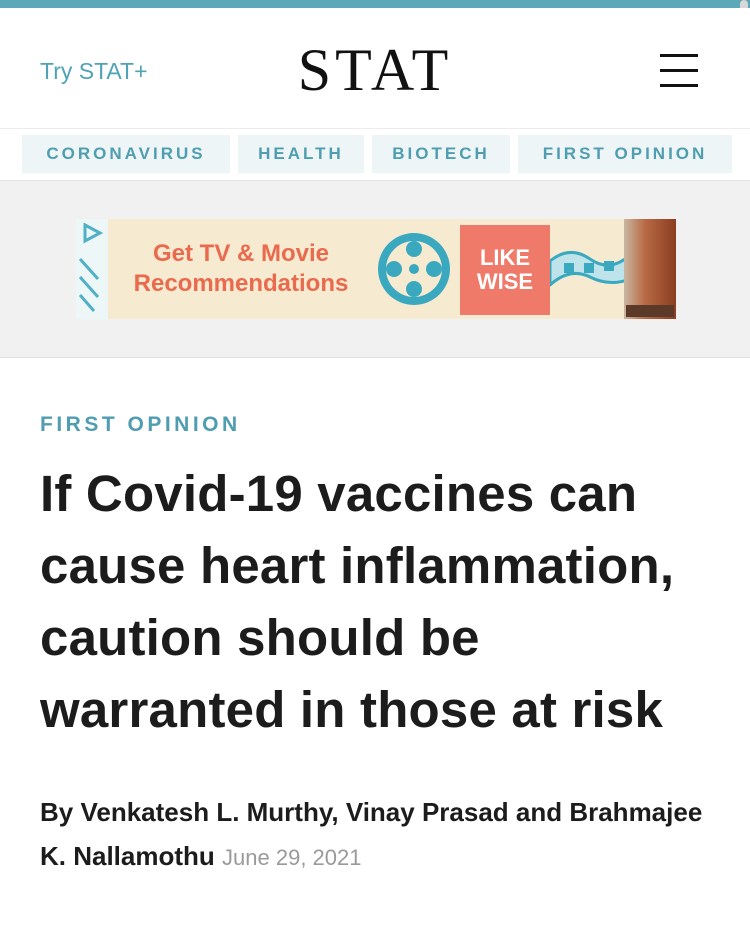  What do you see at coordinates (301, 154) in the screenshot?
I see `nav-item-health: HEALTH` at bounding box center [301, 154].